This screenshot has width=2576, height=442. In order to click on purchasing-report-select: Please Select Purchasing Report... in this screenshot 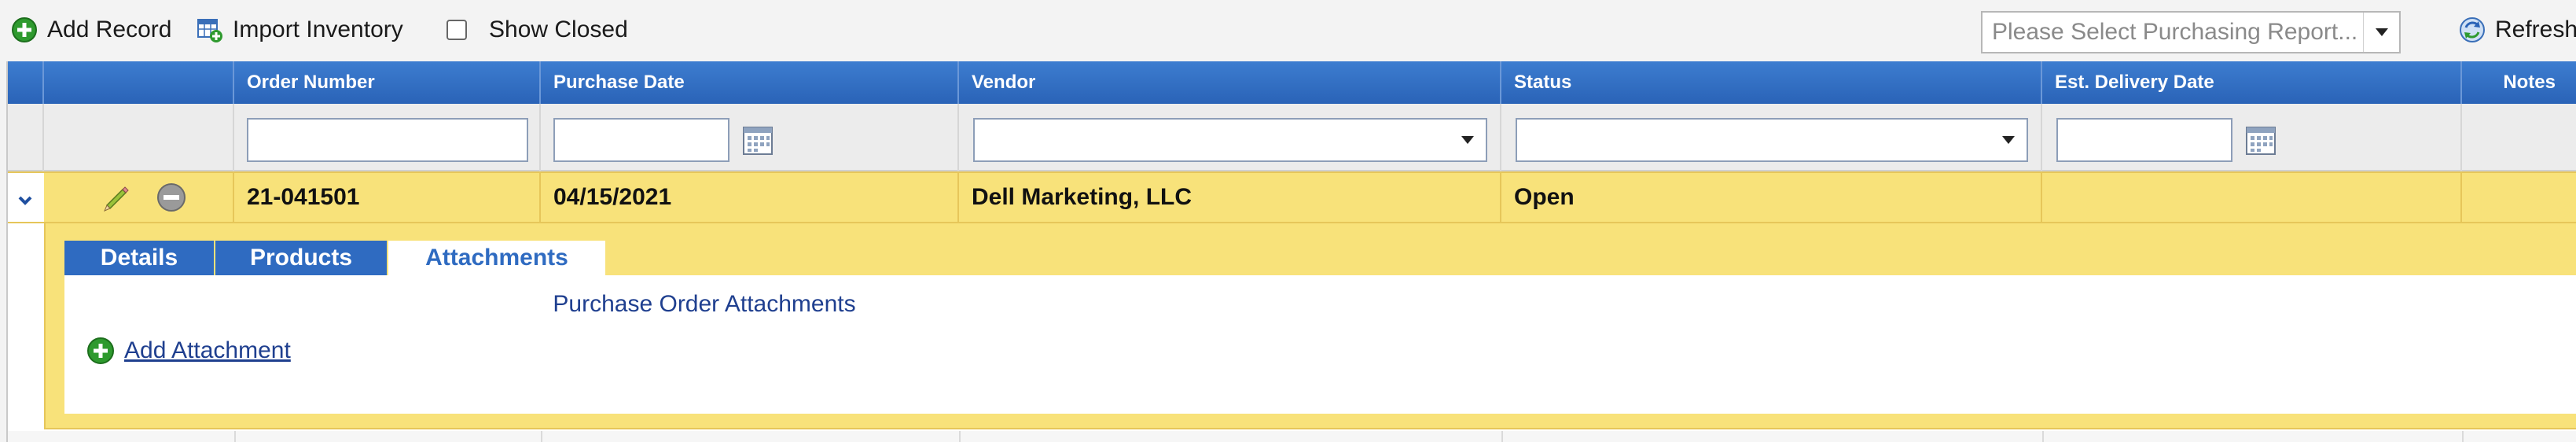, I will do `click(2191, 32)`.